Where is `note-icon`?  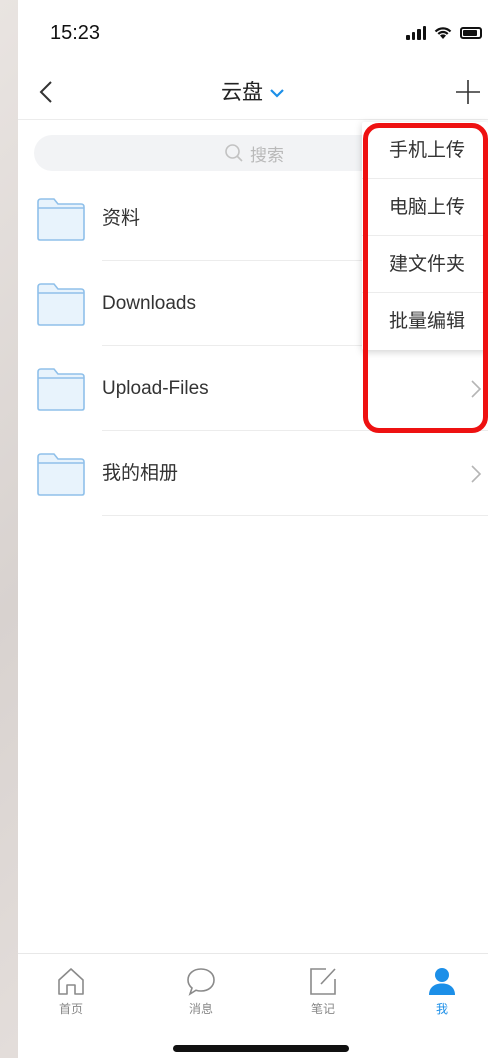 note-icon is located at coordinates (323, 981).